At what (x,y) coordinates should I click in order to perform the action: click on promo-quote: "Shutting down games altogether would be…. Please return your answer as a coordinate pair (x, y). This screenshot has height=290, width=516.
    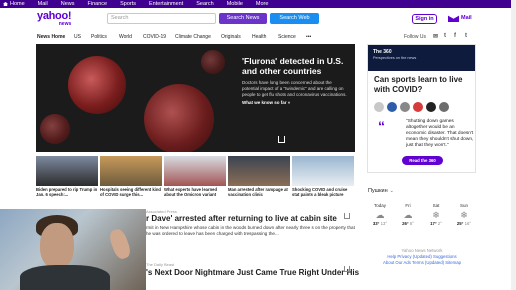
    Looking at the image, I should click on (440, 133).